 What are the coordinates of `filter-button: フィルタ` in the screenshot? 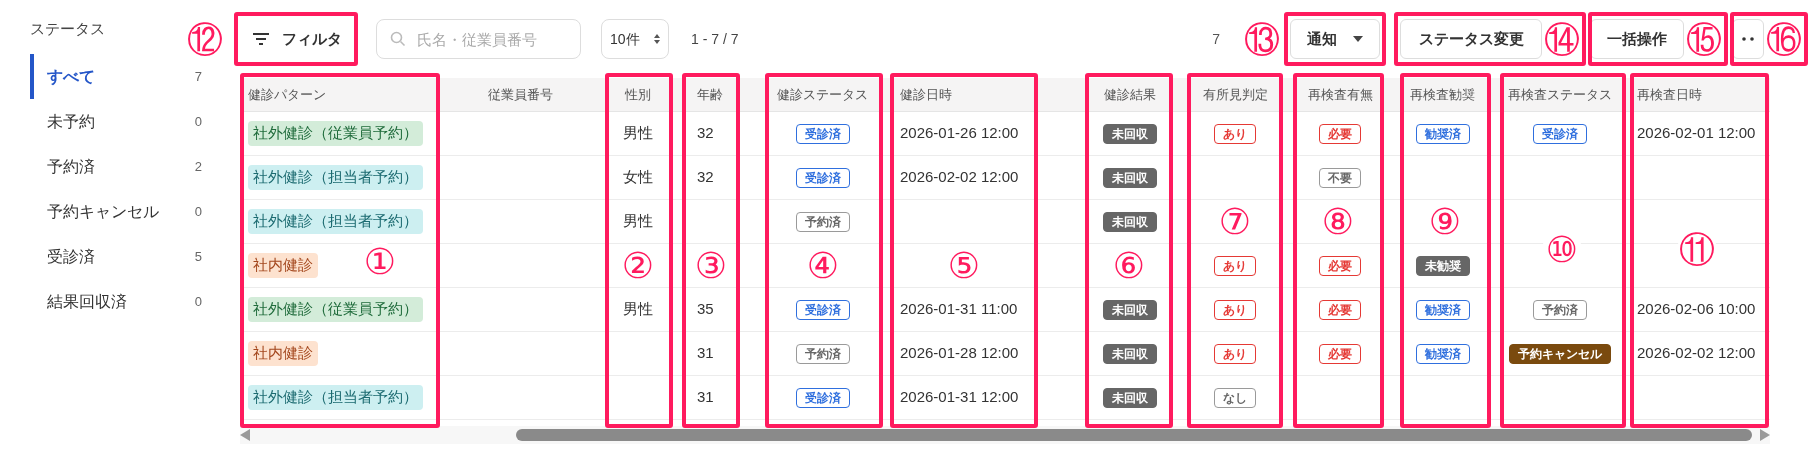 It's located at (297, 39).